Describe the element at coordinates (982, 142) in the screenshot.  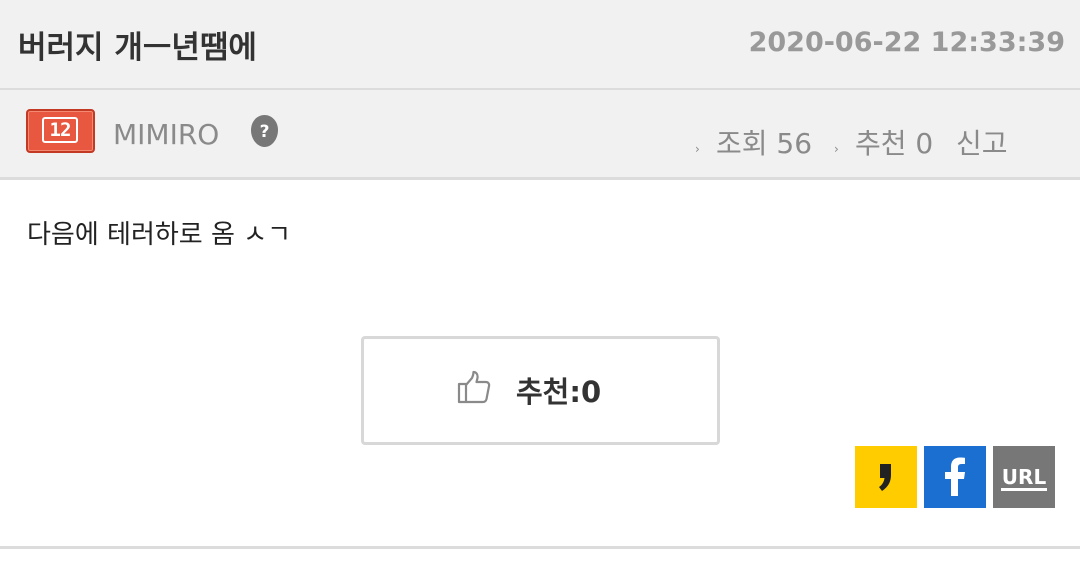
I see `report-link: 신고` at that location.